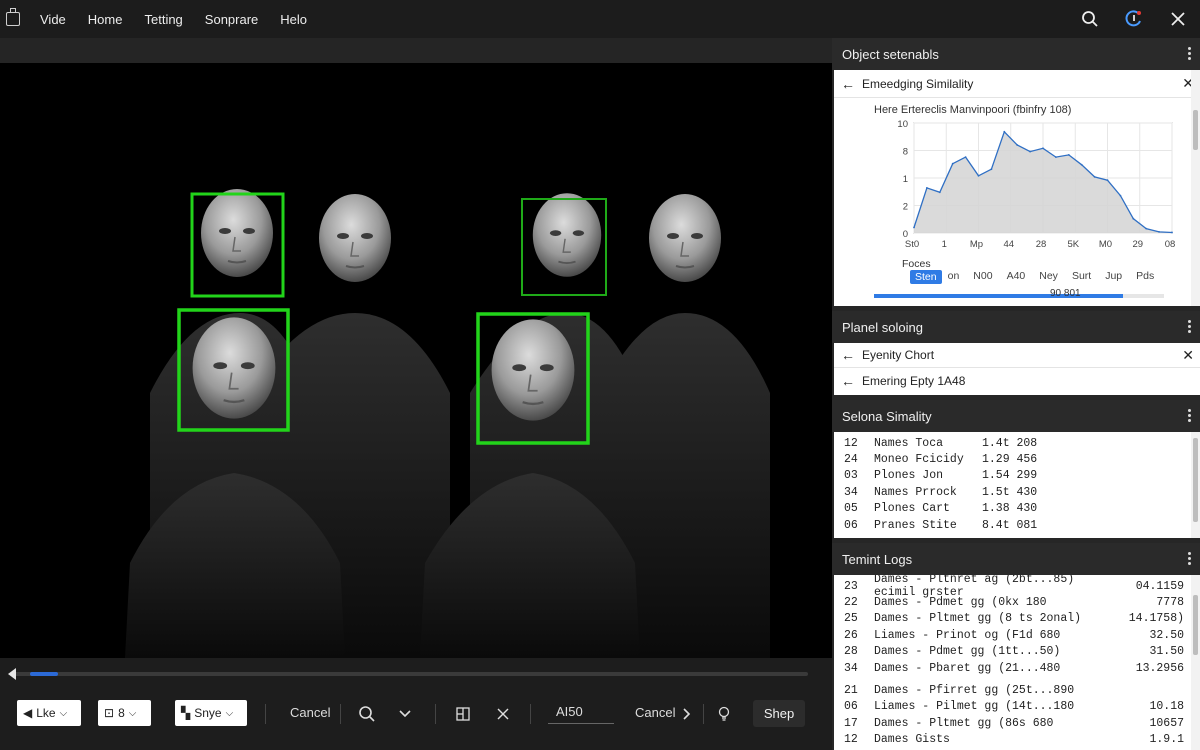  I want to click on columns-icon, so click(463, 714).